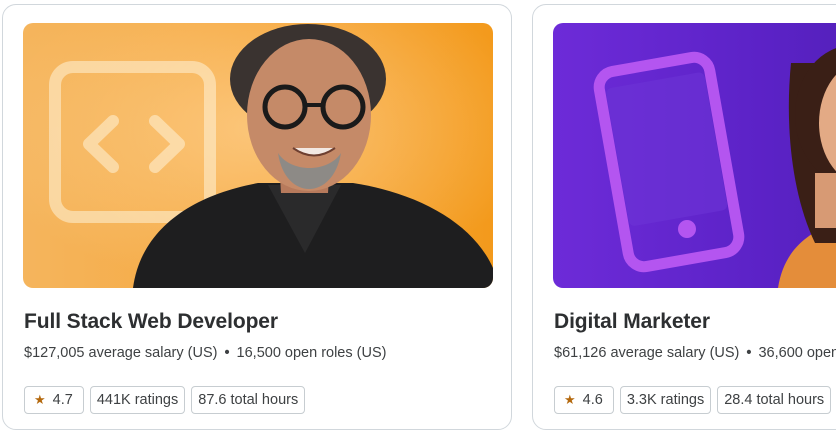 This screenshot has height=445, width=836. Describe the element at coordinates (151, 322) in the screenshot. I see `career-title: Full Stack Web Developer` at that location.